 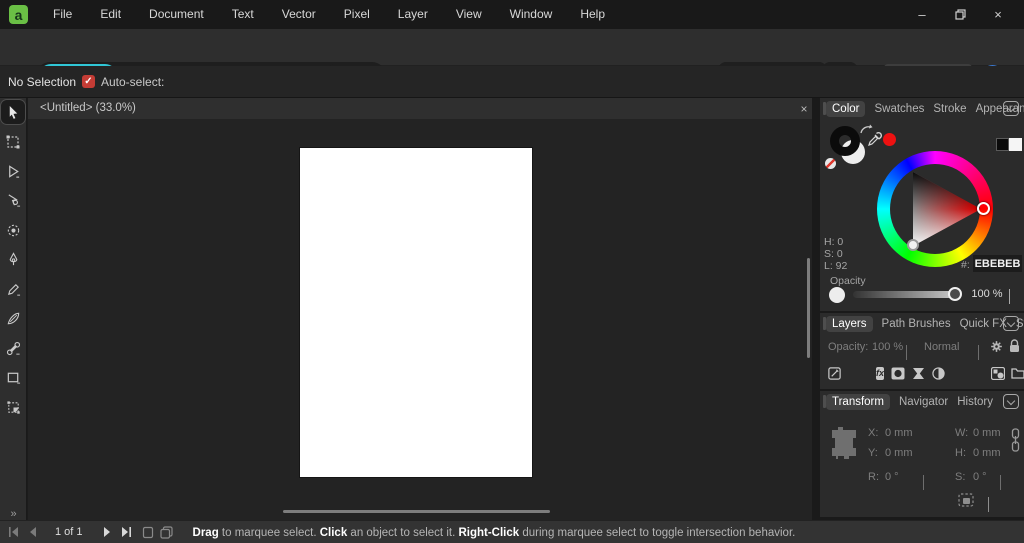 What do you see at coordinates (13, 407) in the screenshot?
I see `shape-builder-tool` at bounding box center [13, 407].